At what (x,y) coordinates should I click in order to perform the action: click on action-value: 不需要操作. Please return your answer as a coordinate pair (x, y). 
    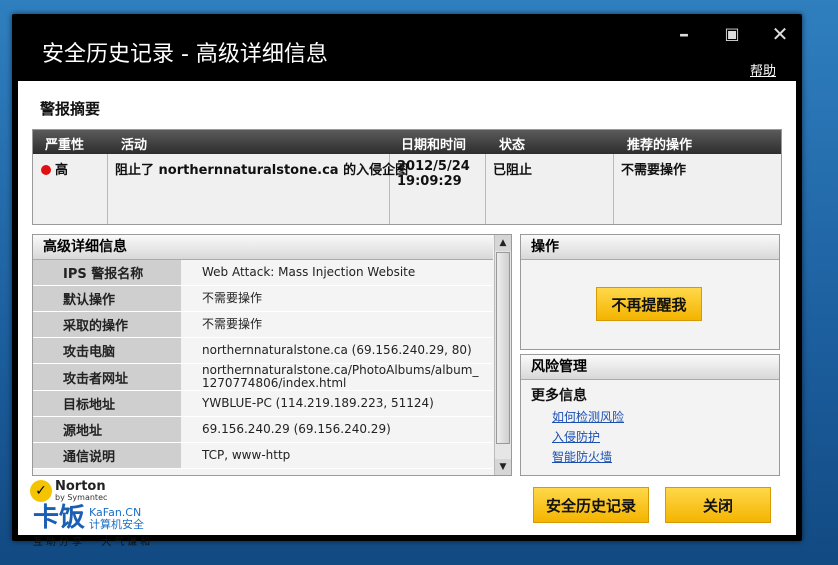
    Looking at the image, I should click on (654, 170).